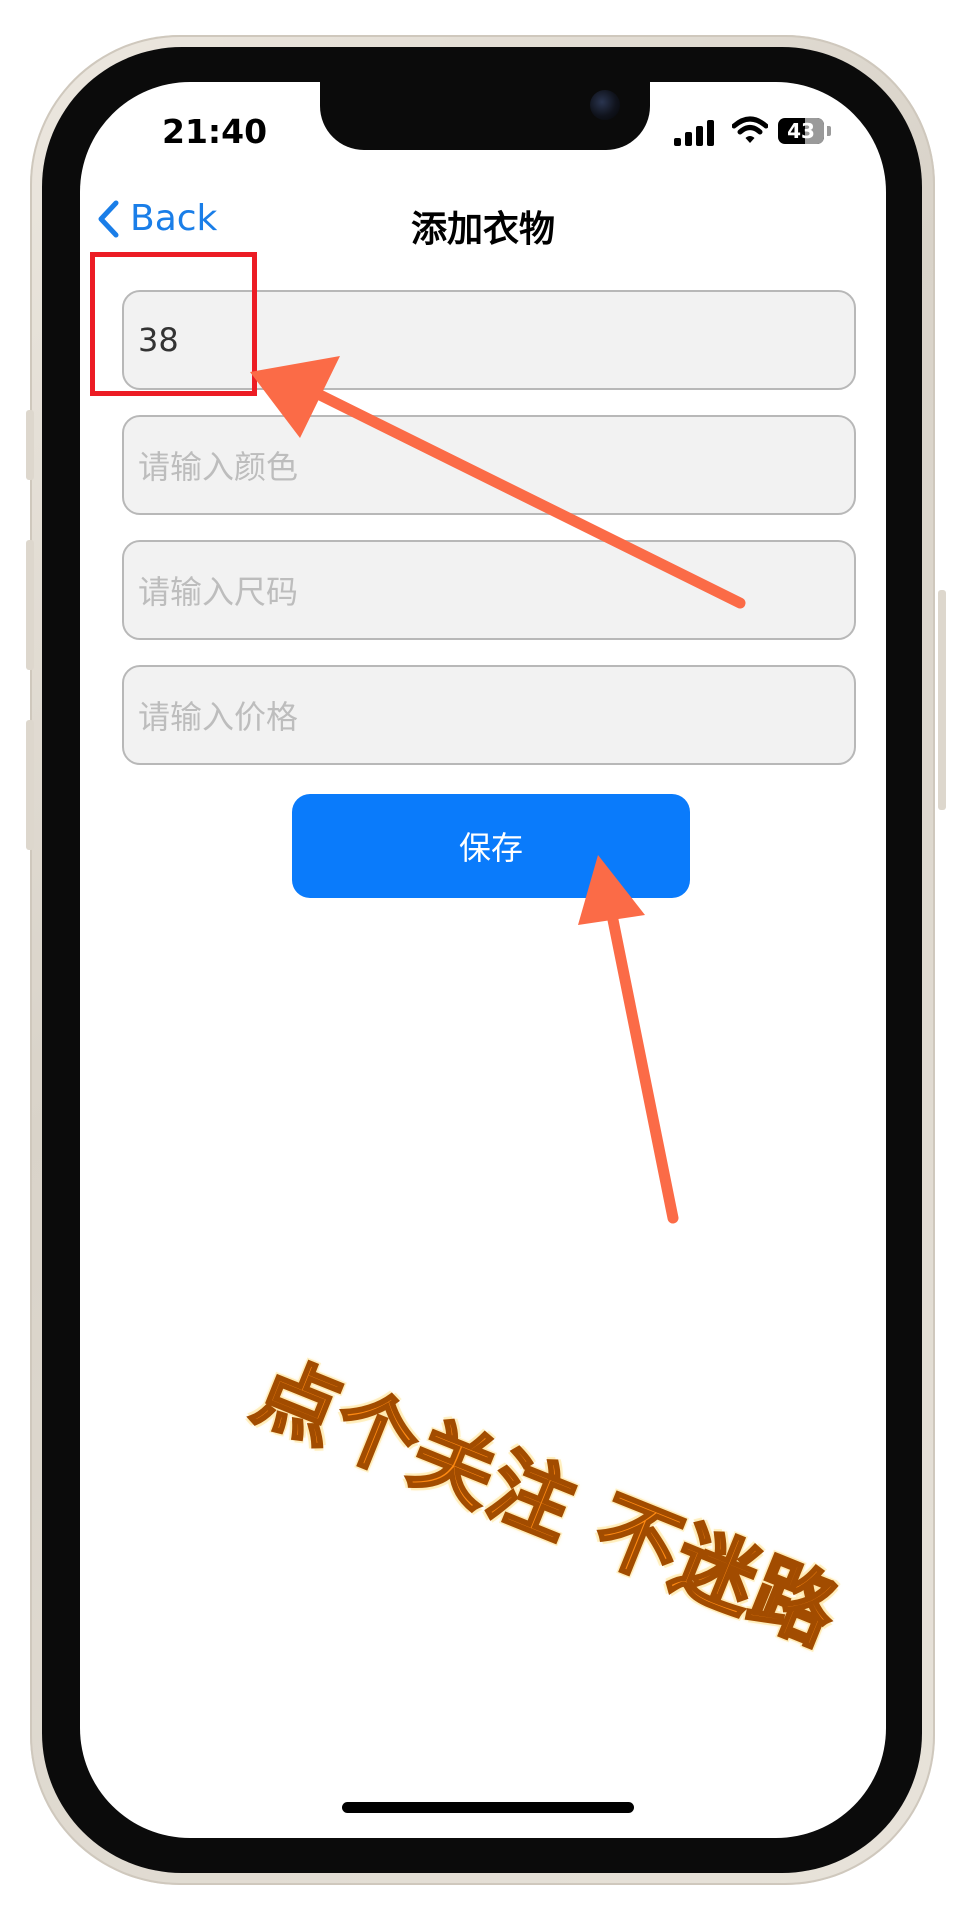  I want to click on notch, so click(485, 116).